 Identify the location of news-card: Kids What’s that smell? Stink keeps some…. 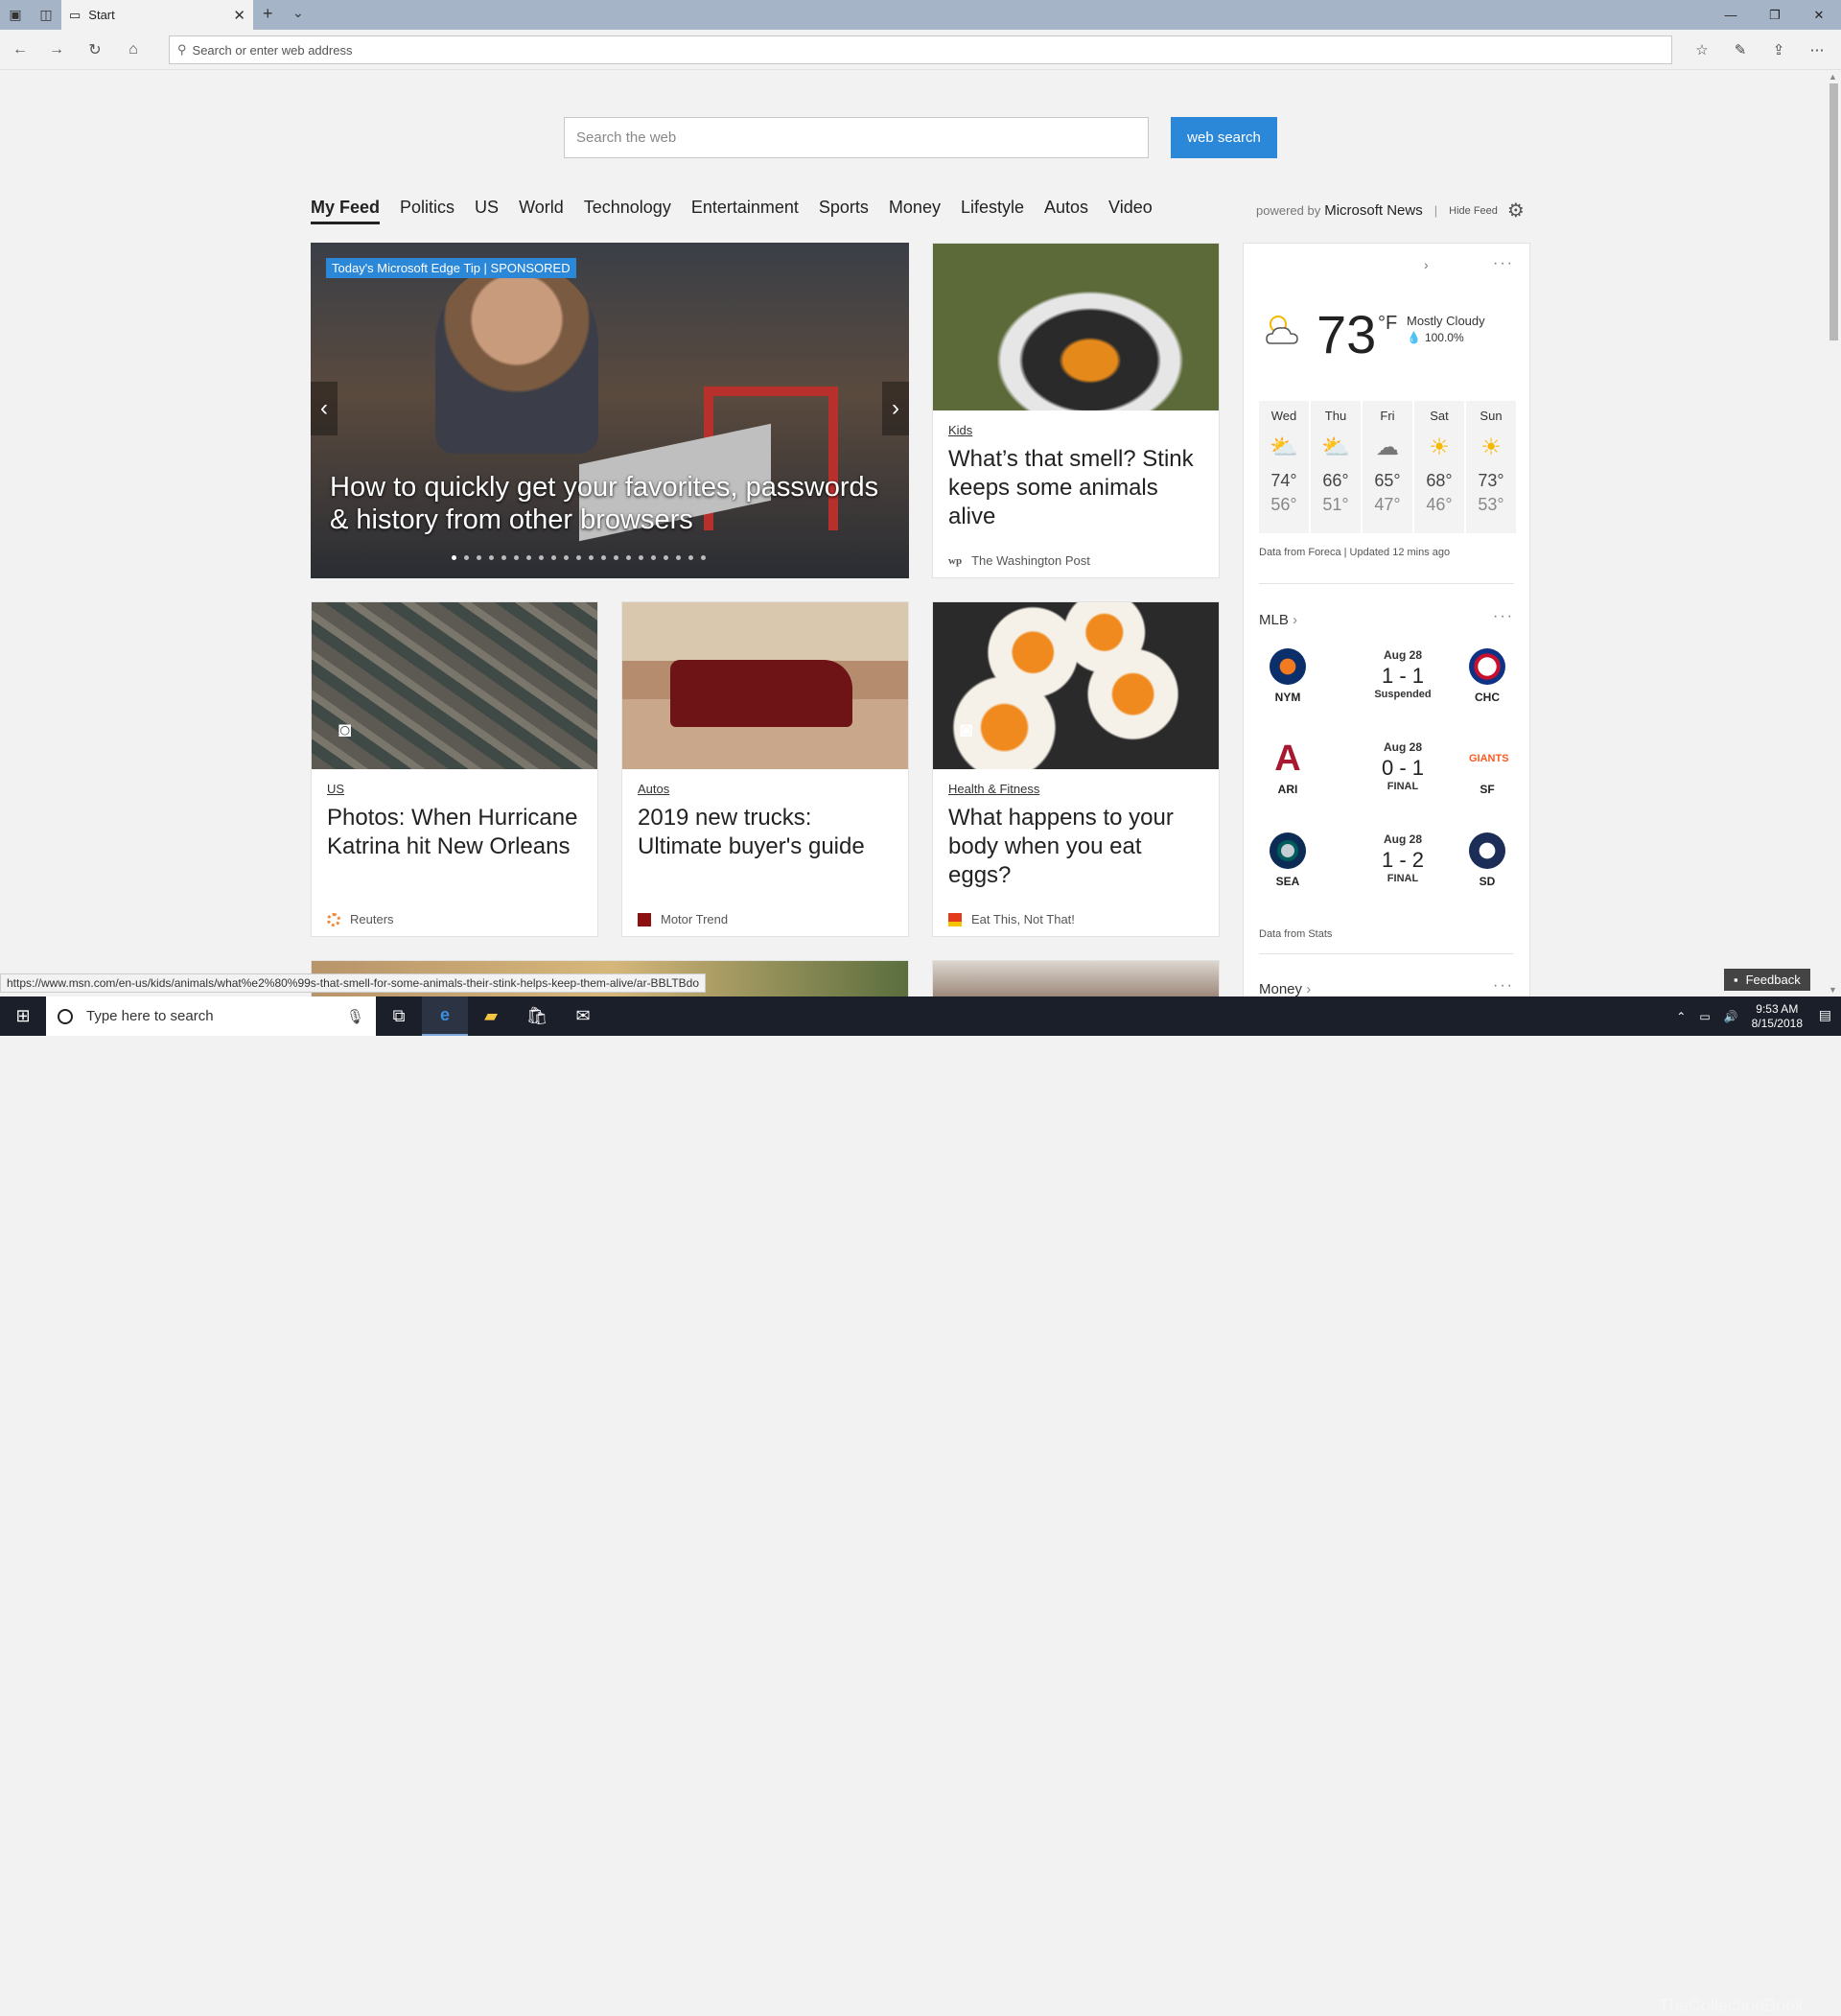
(1076, 410).